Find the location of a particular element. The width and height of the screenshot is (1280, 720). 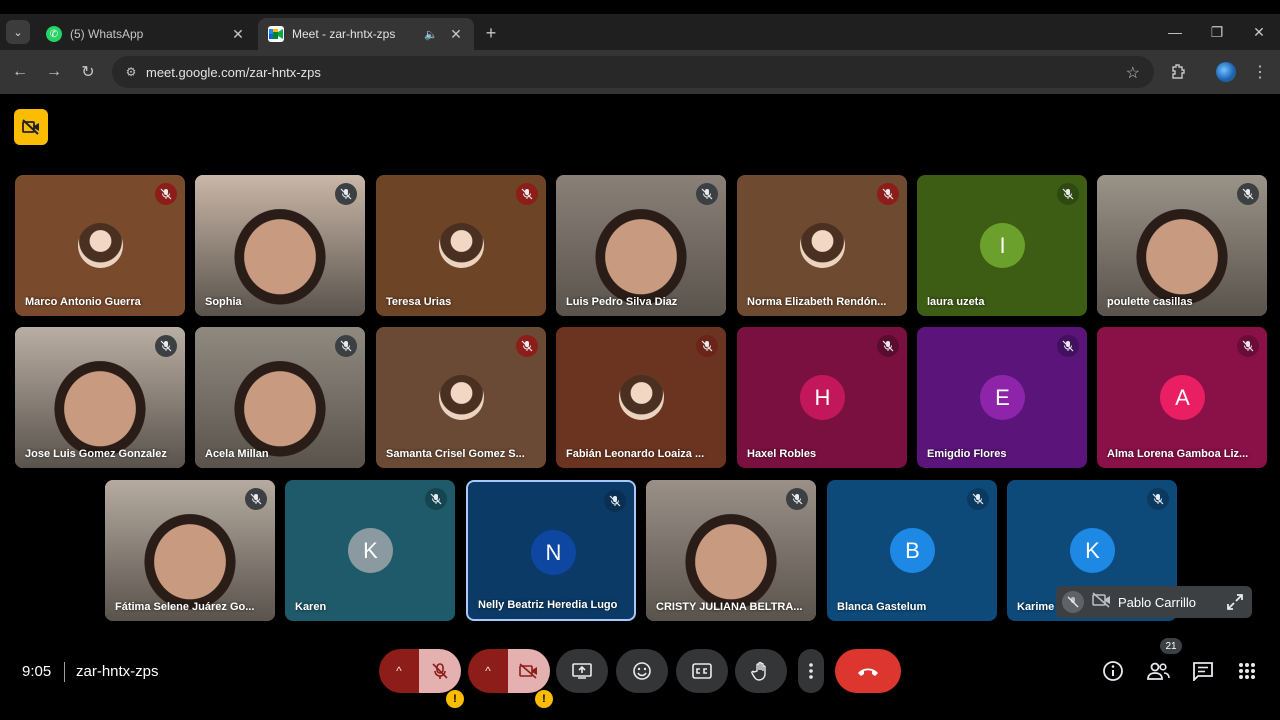

participant-tile: B Blanca Gastelum is located at coordinates (912, 550).